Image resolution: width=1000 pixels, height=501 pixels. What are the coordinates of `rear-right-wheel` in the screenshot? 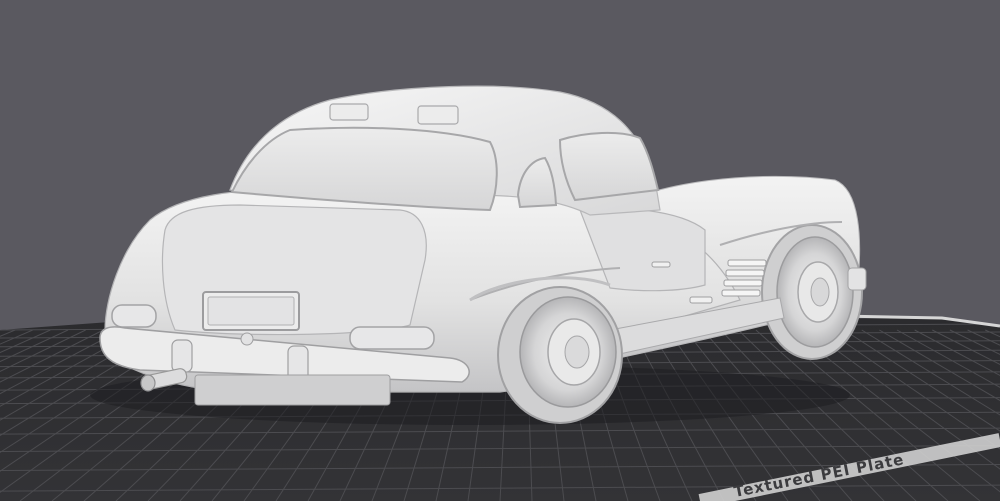 It's located at (812, 292).